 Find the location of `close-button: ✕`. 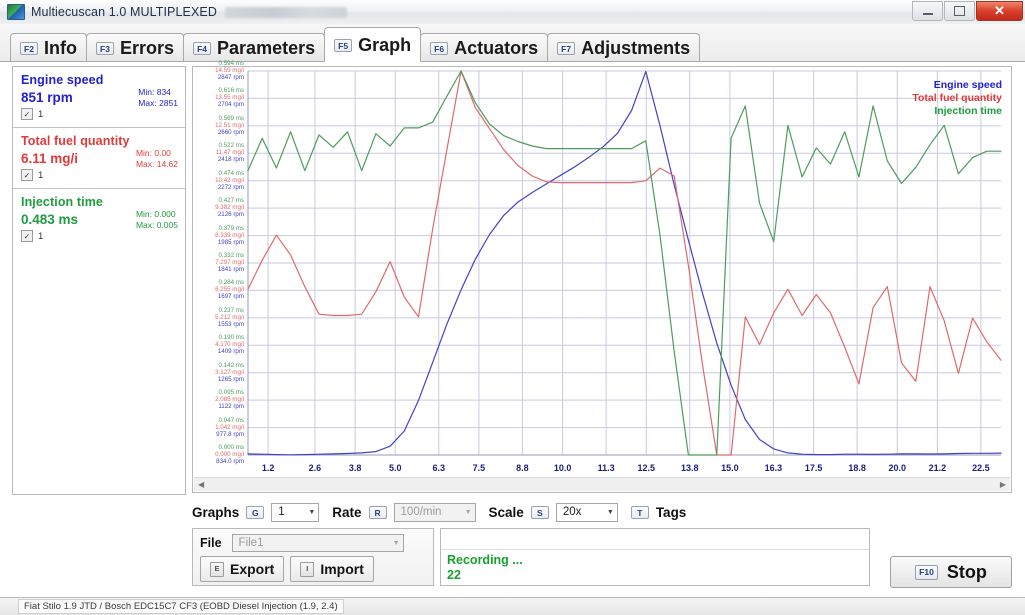

close-button: ✕ is located at coordinates (999, 11).